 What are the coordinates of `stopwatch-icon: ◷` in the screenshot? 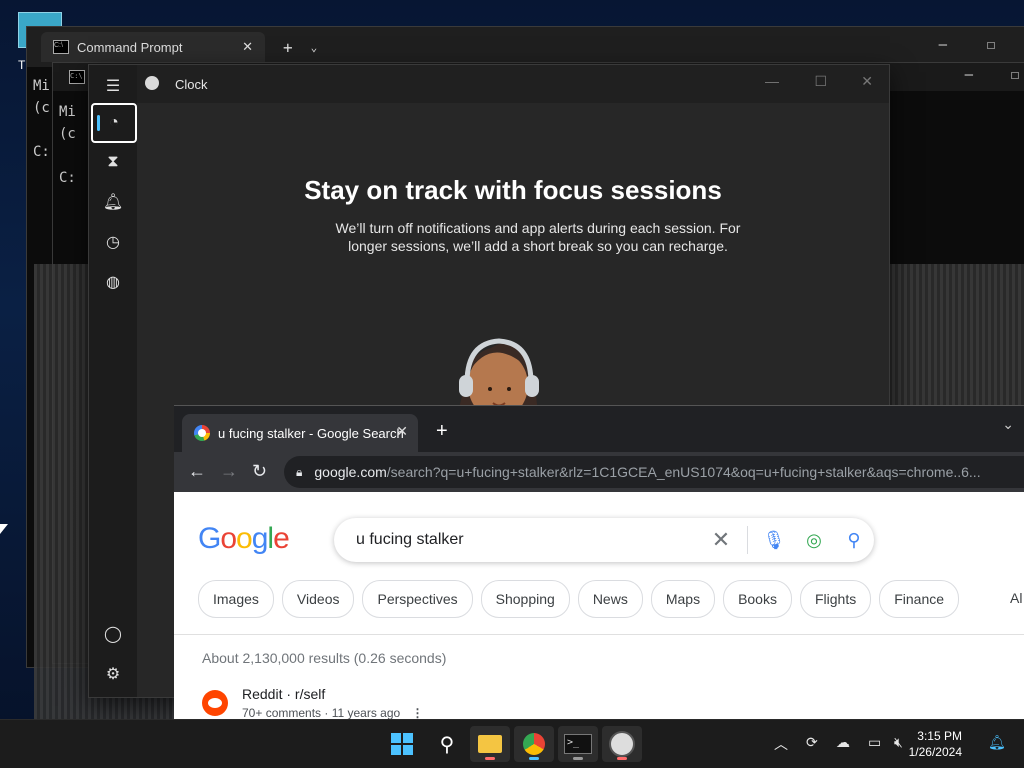 It's located at (113, 242).